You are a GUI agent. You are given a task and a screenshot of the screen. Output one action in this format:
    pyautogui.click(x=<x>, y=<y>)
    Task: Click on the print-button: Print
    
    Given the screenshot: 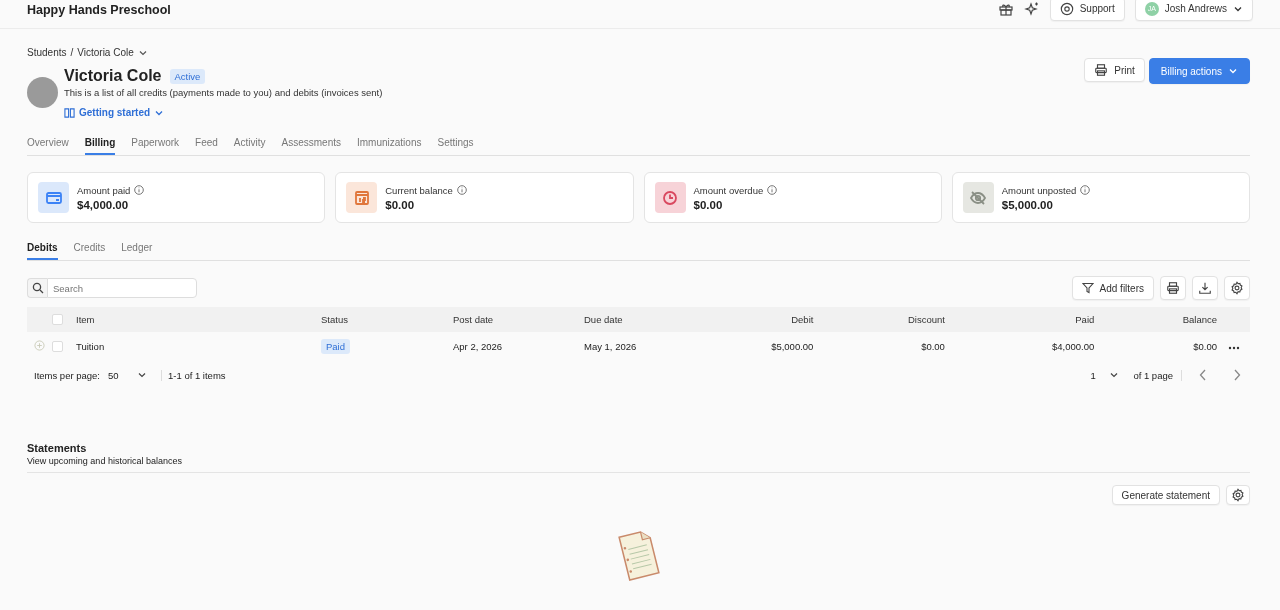 What is the action you would take?
    pyautogui.click(x=1114, y=70)
    